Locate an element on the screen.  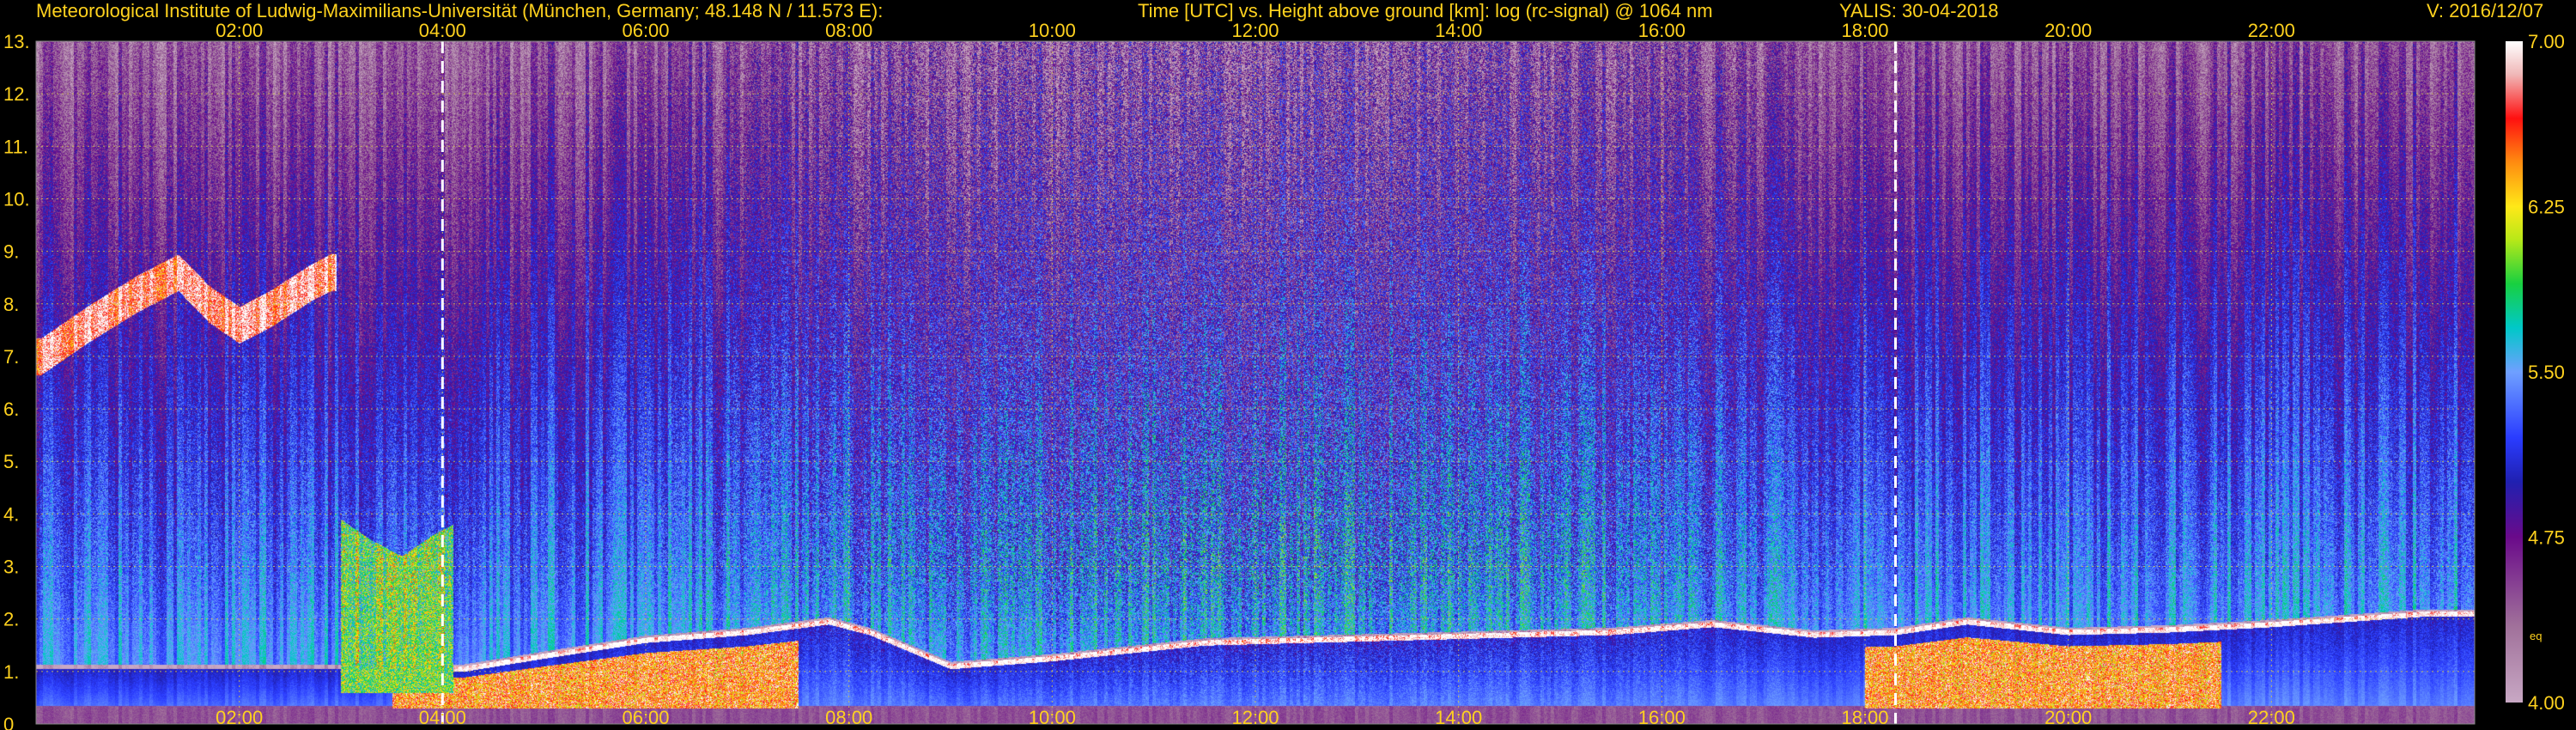
x-tick-label-bottom: 06:00 is located at coordinates (645, 717).